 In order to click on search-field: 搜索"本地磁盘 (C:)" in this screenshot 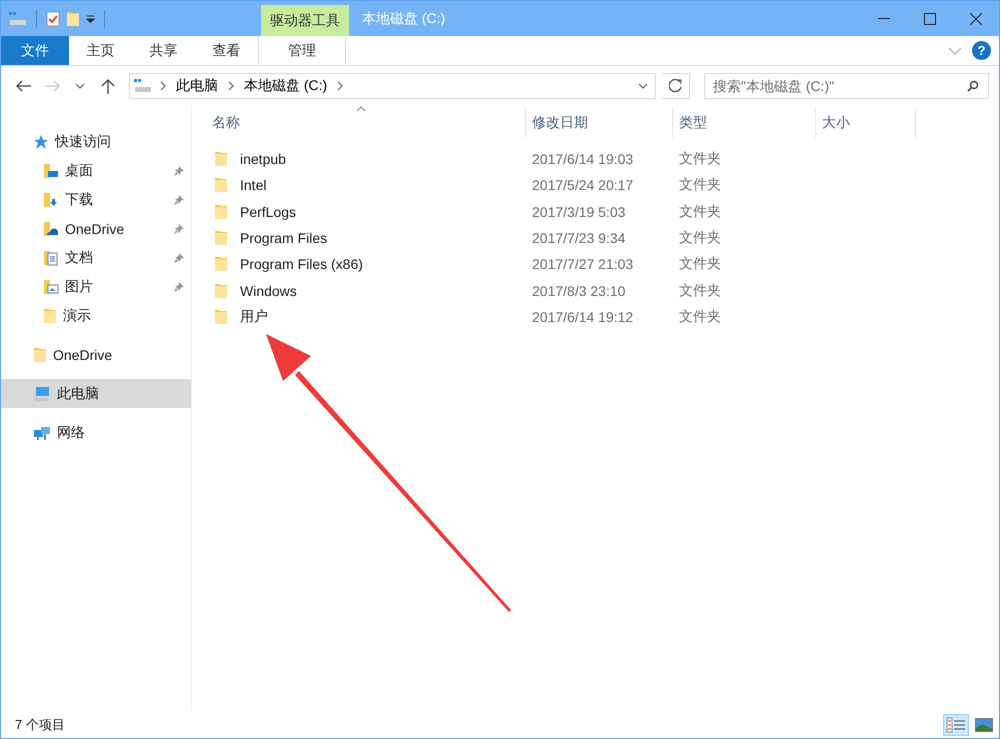, I will do `click(846, 86)`.